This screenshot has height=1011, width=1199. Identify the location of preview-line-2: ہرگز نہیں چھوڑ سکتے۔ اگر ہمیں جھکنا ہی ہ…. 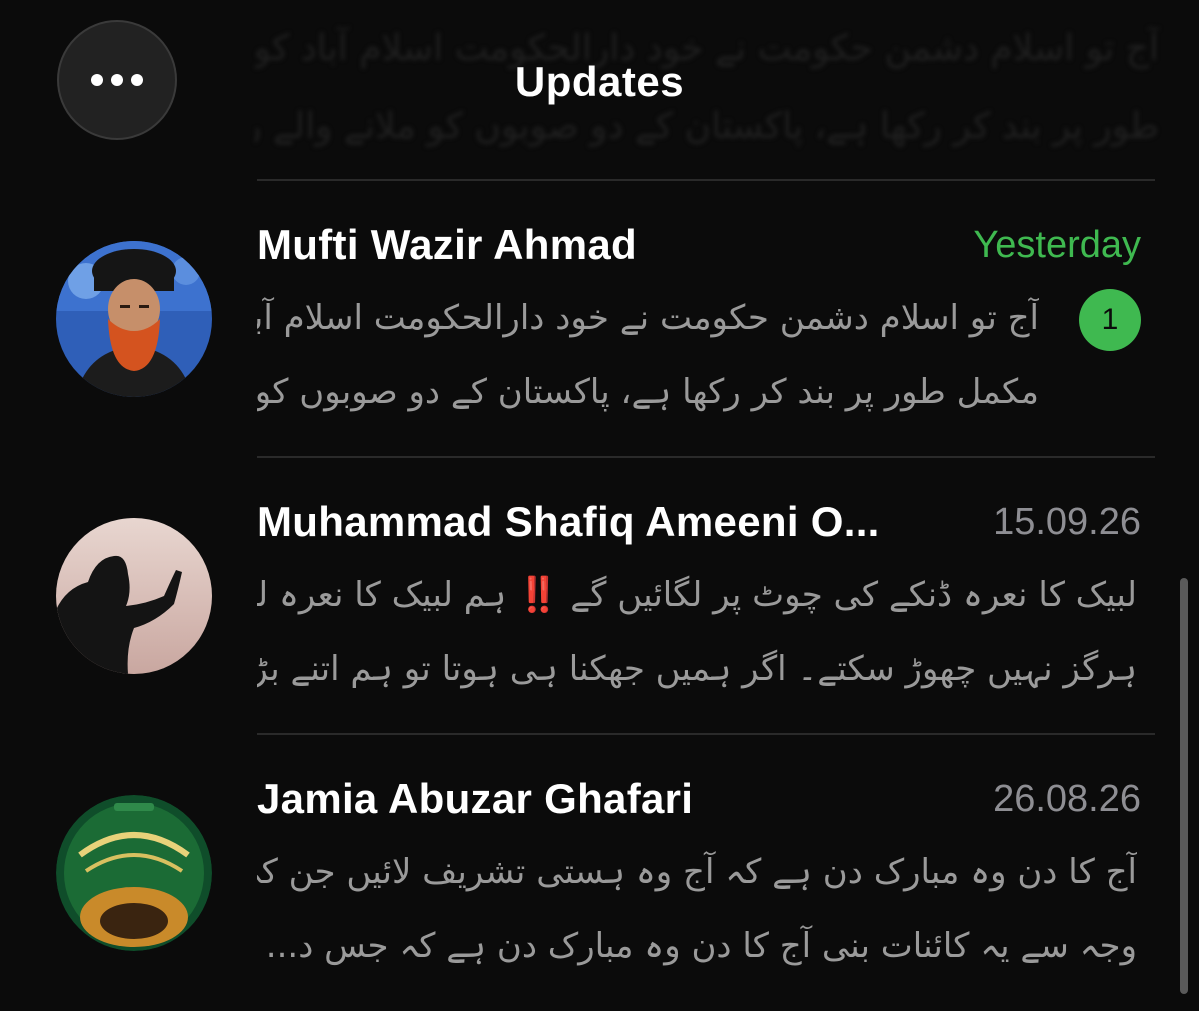
(697, 669).